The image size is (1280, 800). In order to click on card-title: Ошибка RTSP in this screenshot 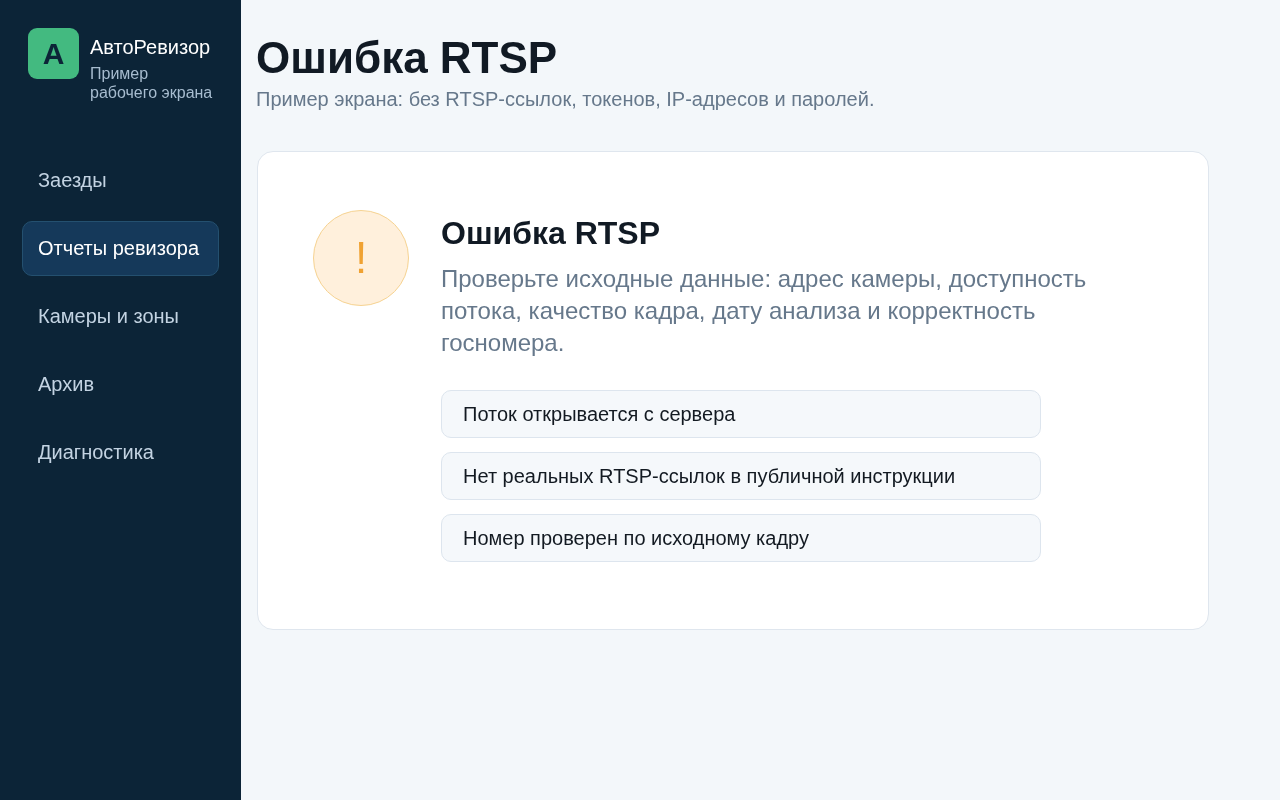, I will do `click(551, 233)`.